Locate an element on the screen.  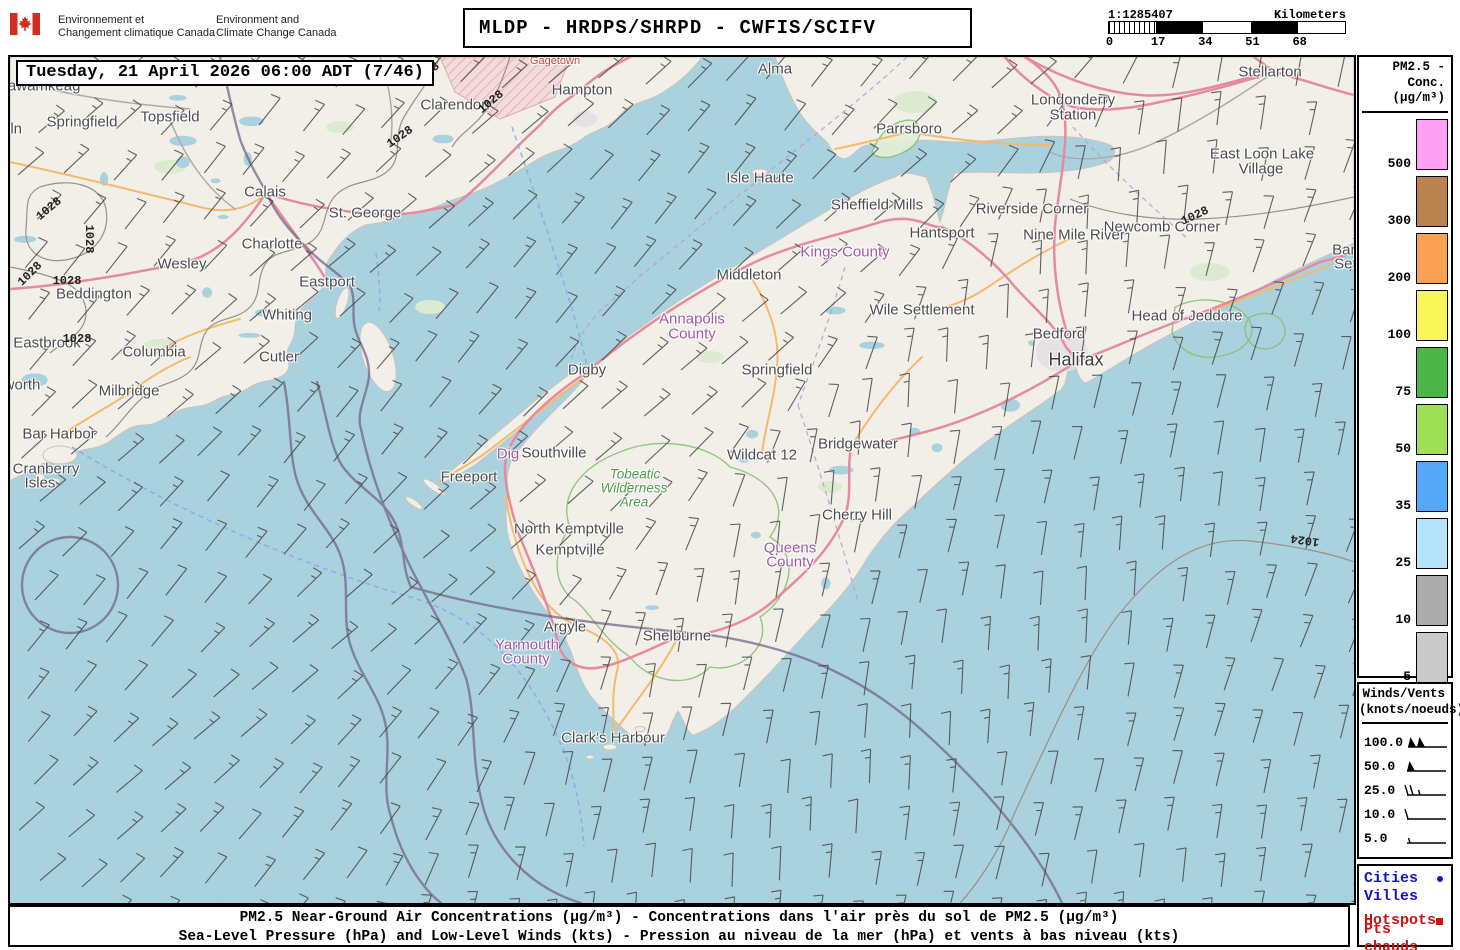
pm25-legend-rows: 500 300 200 100 75 50 35 25 10 5 is located at coordinates (1405, 401).